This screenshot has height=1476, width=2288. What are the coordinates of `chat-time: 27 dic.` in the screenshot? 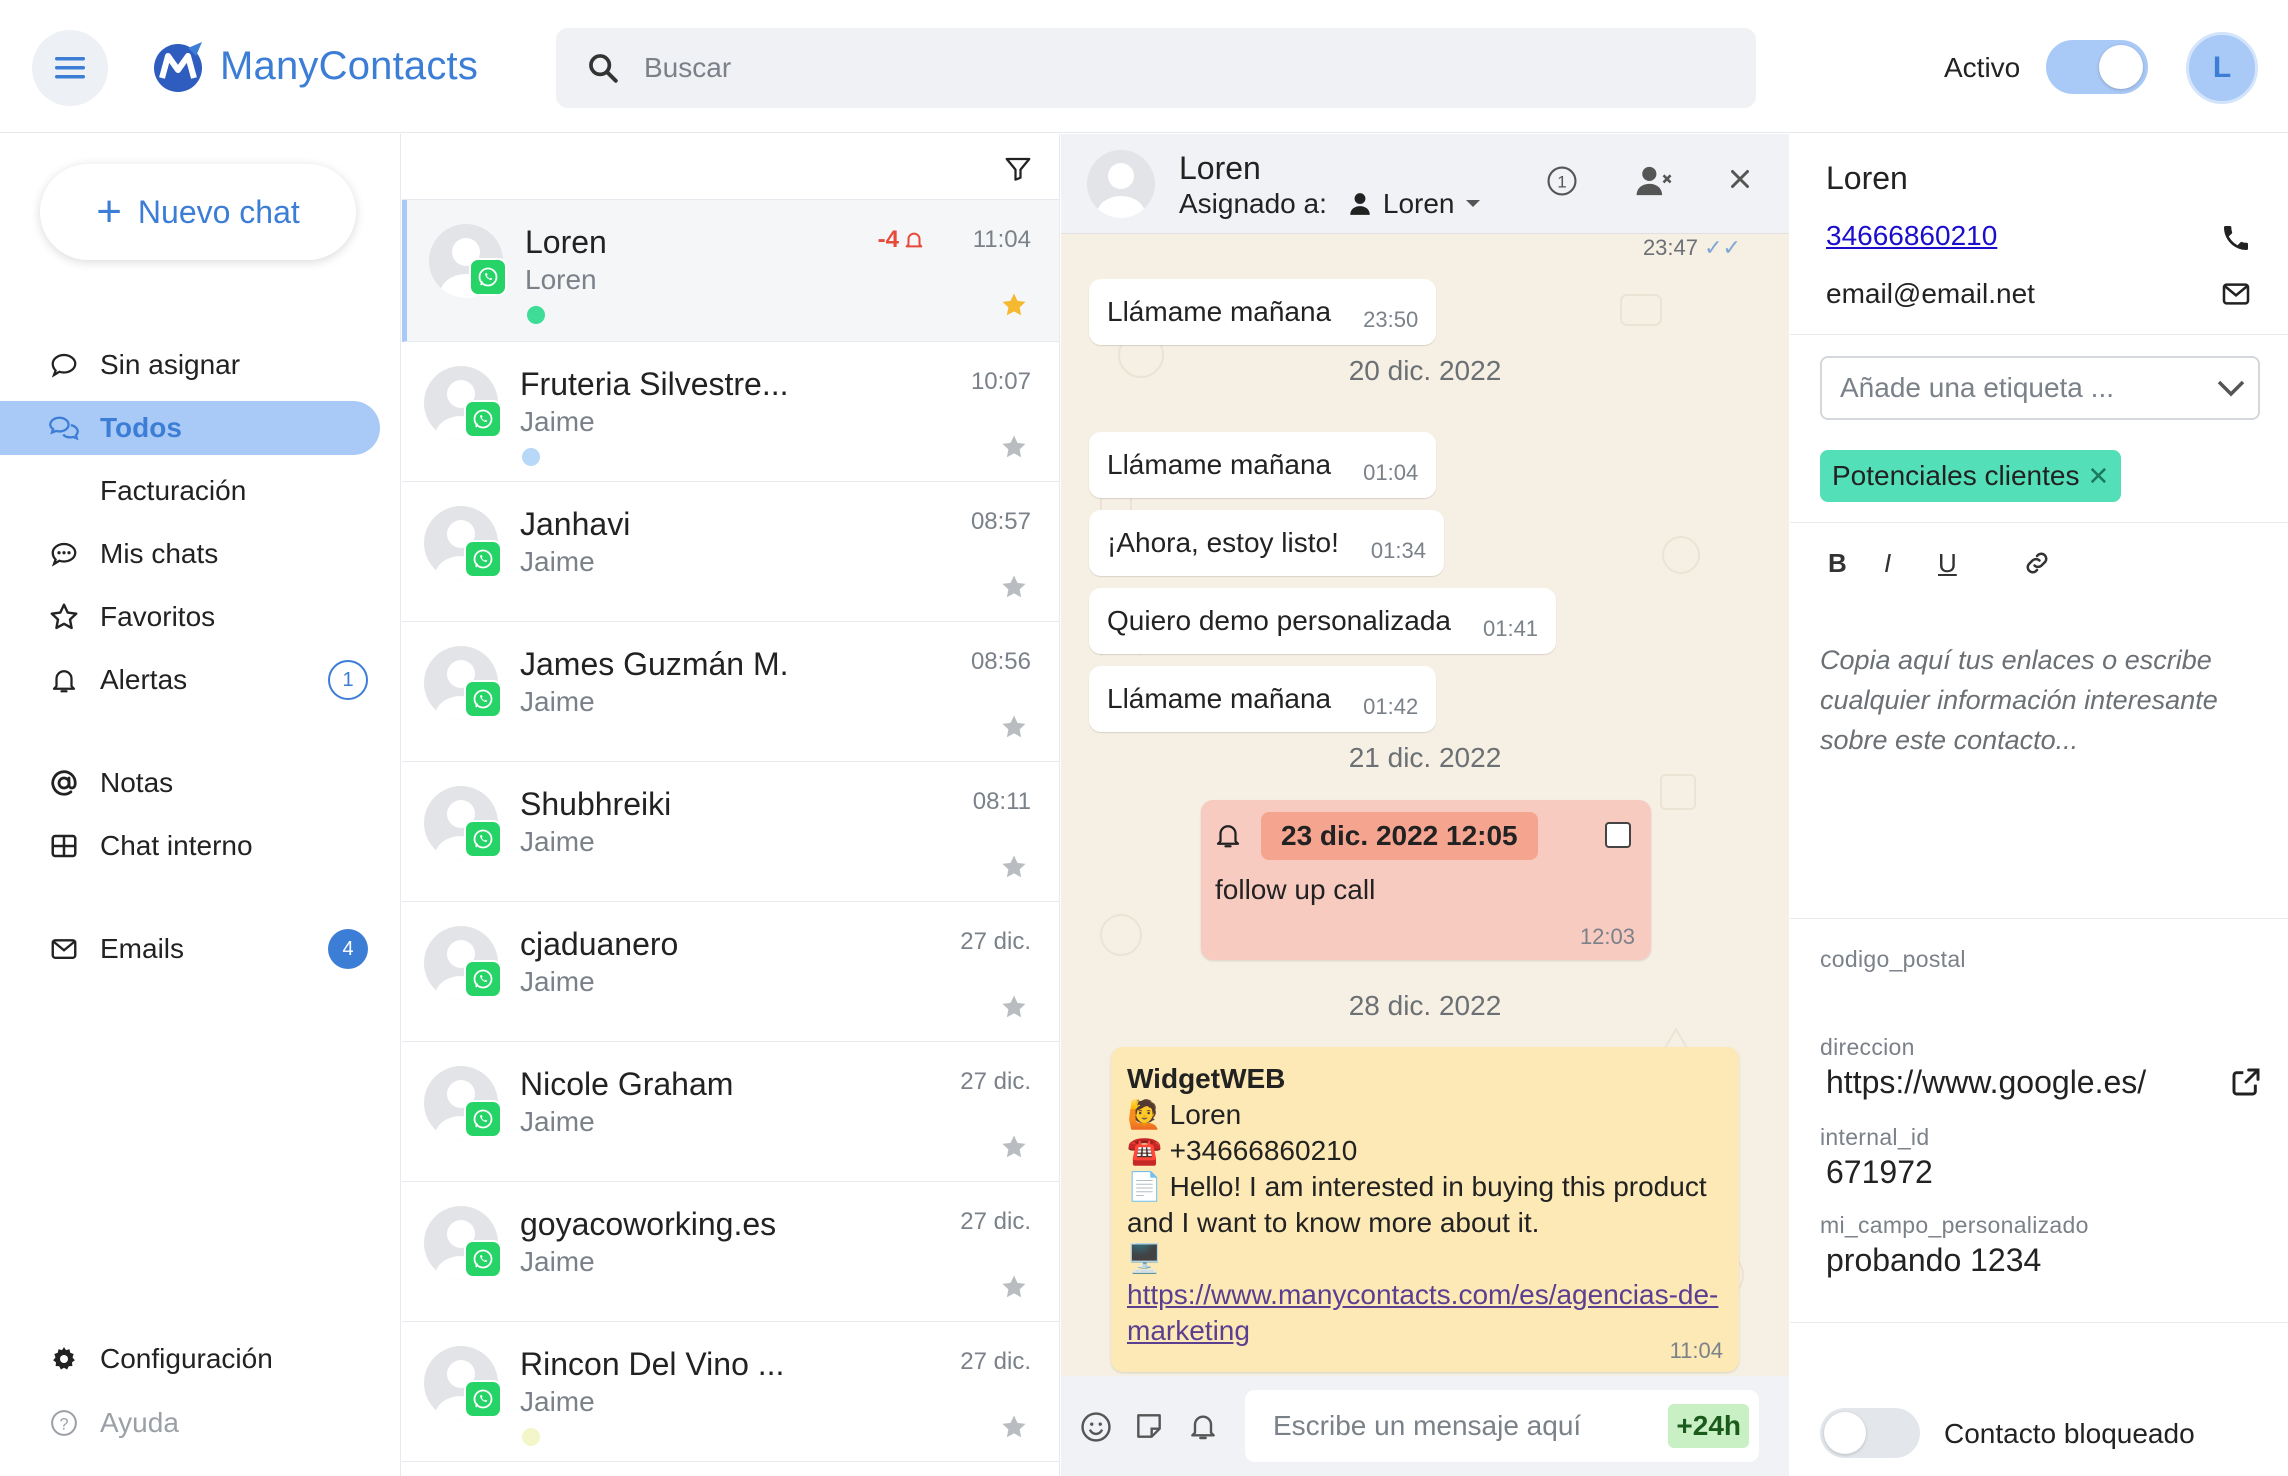 It's located at (995, 941).